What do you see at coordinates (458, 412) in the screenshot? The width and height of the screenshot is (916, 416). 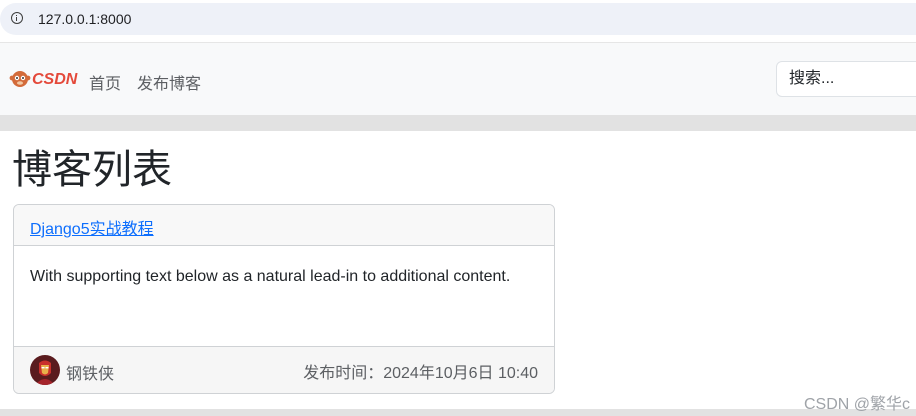 I see `bottom-divider` at bounding box center [458, 412].